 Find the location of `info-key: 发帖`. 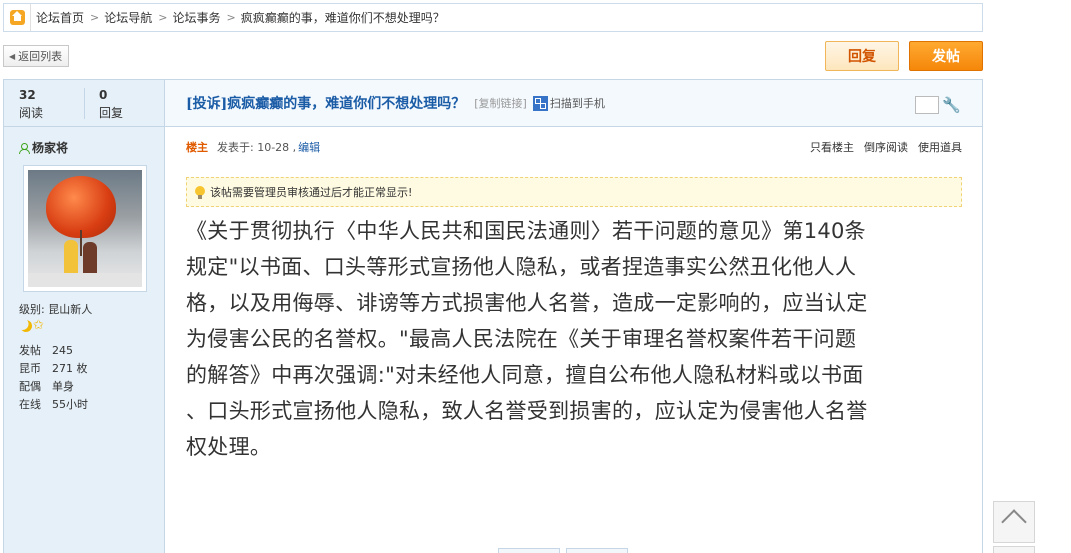

info-key: 发帖 is located at coordinates (30, 350).